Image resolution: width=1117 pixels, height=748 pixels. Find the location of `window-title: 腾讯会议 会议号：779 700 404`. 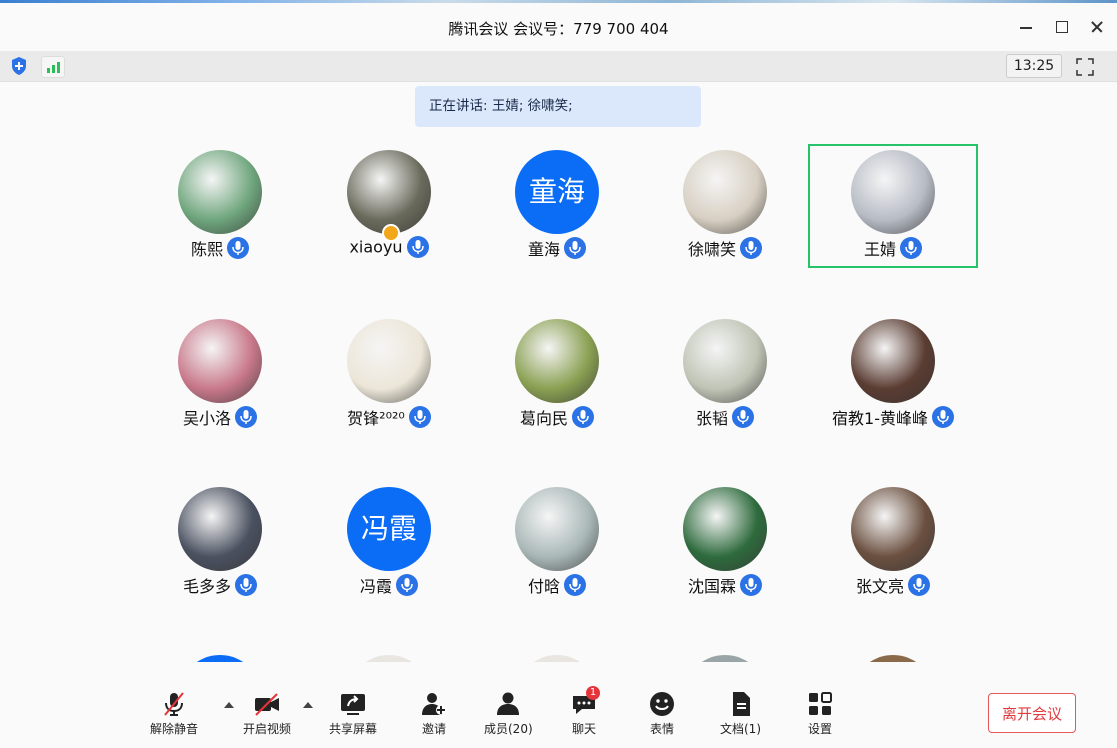

window-title: 腾讯会议 会议号：779 700 404 is located at coordinates (558, 29).